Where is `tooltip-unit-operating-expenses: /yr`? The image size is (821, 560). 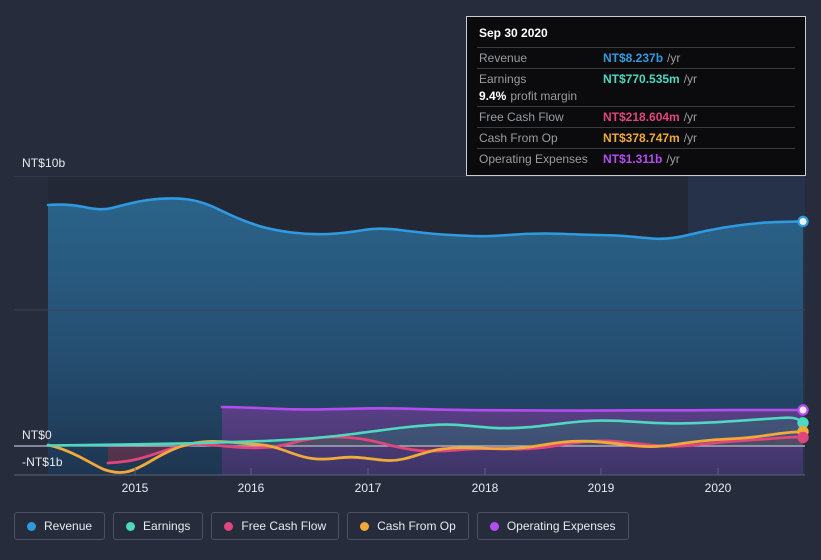 tooltip-unit-operating-expenses: /yr is located at coordinates (673, 159).